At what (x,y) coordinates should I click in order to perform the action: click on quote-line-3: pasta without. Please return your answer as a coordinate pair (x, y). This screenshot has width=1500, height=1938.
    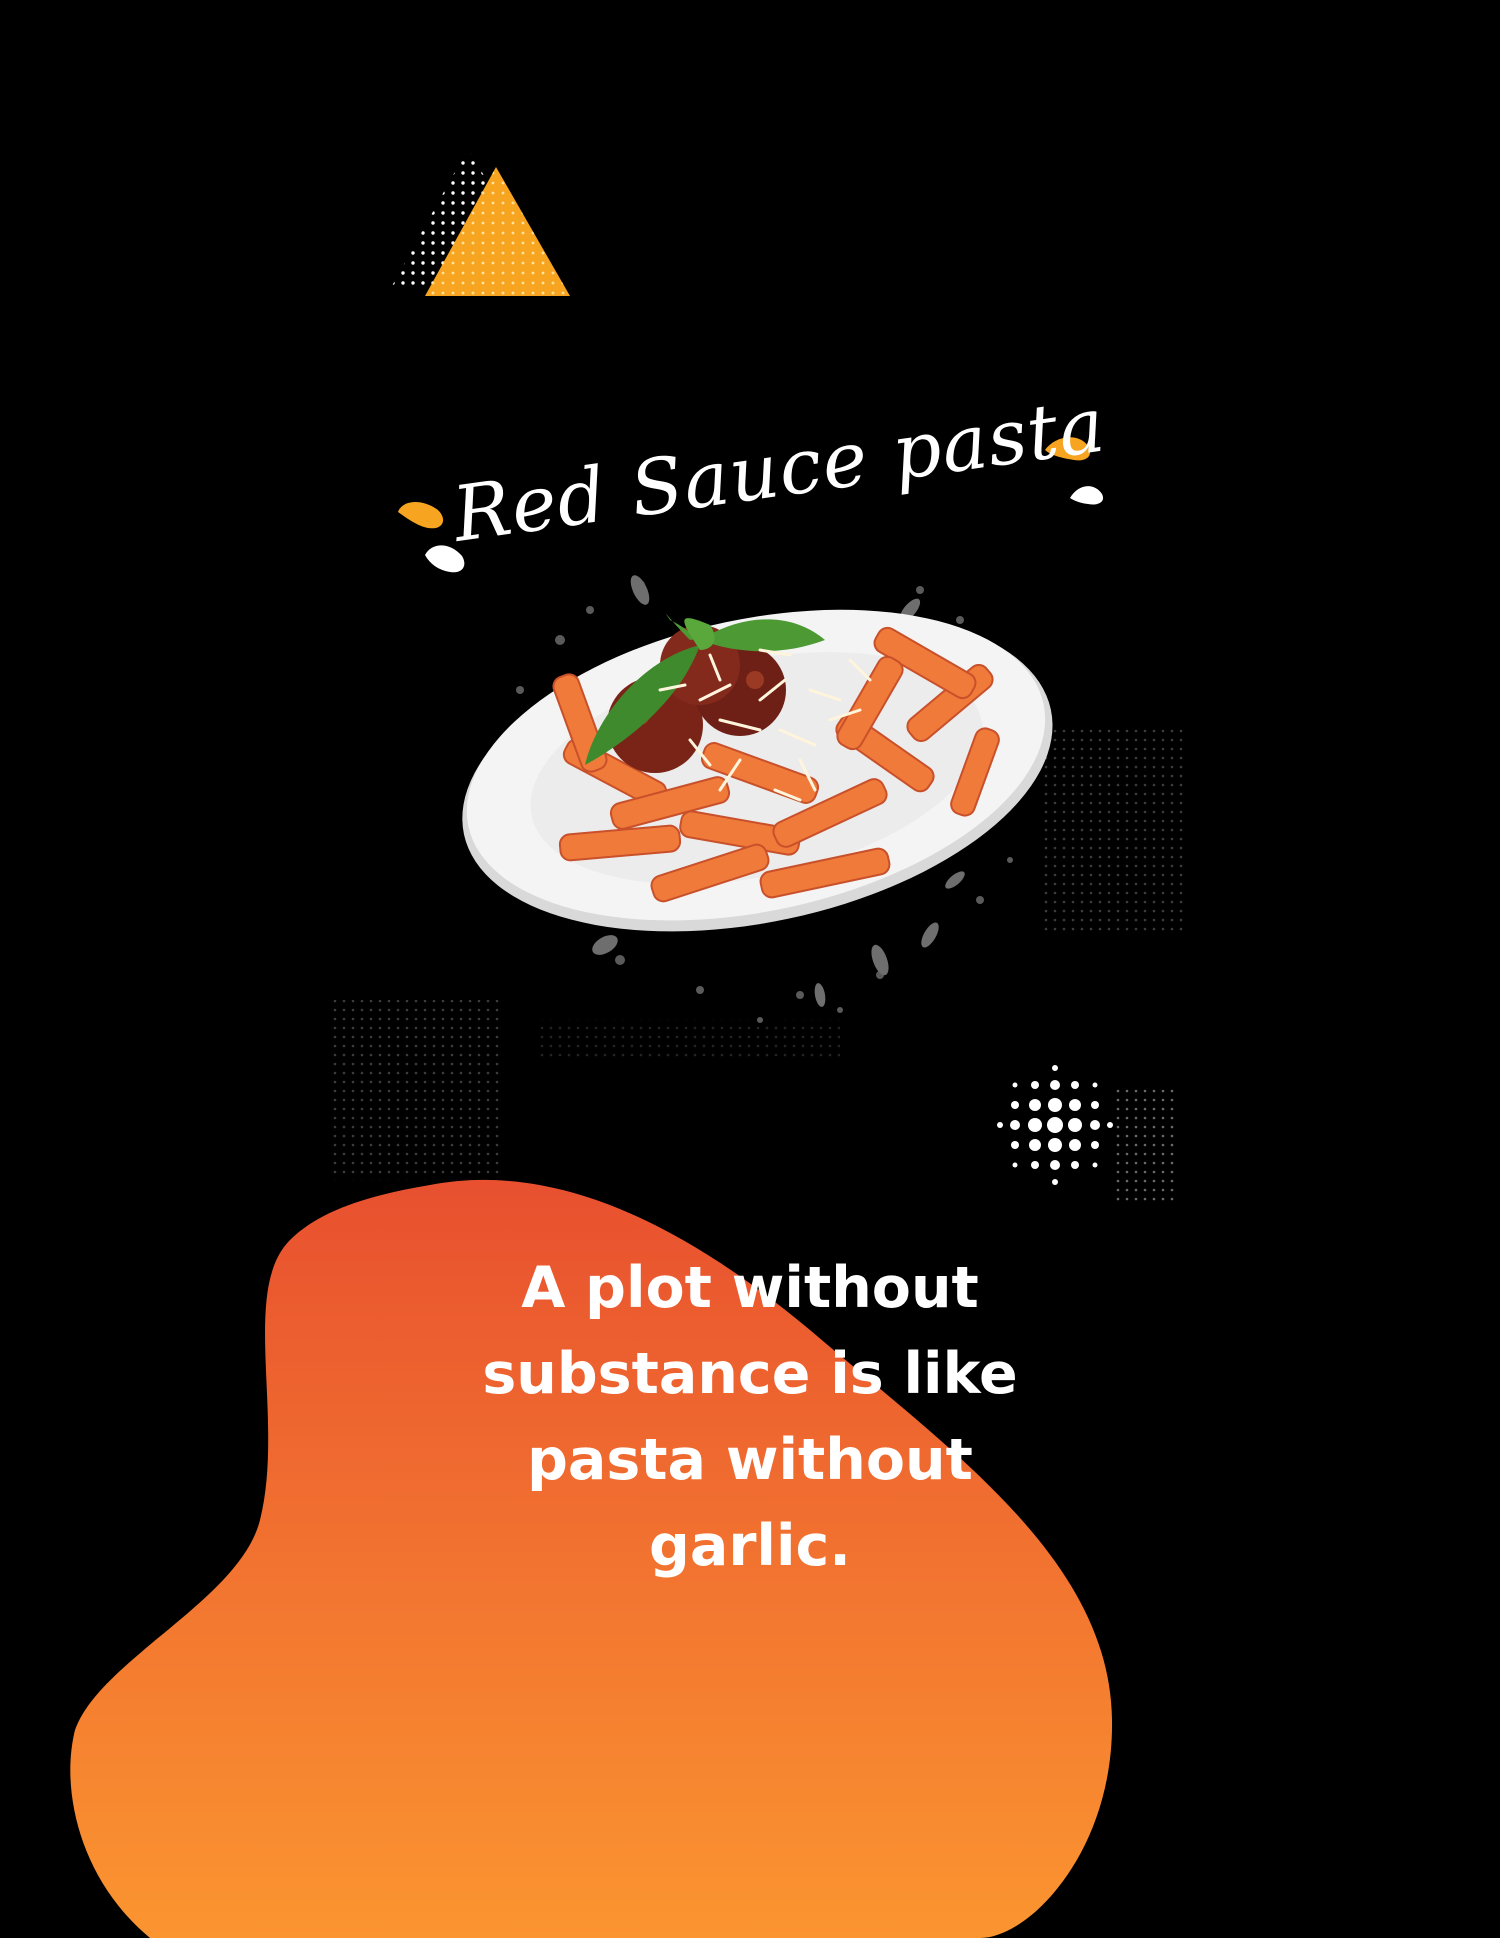
    Looking at the image, I should click on (750, 1460).